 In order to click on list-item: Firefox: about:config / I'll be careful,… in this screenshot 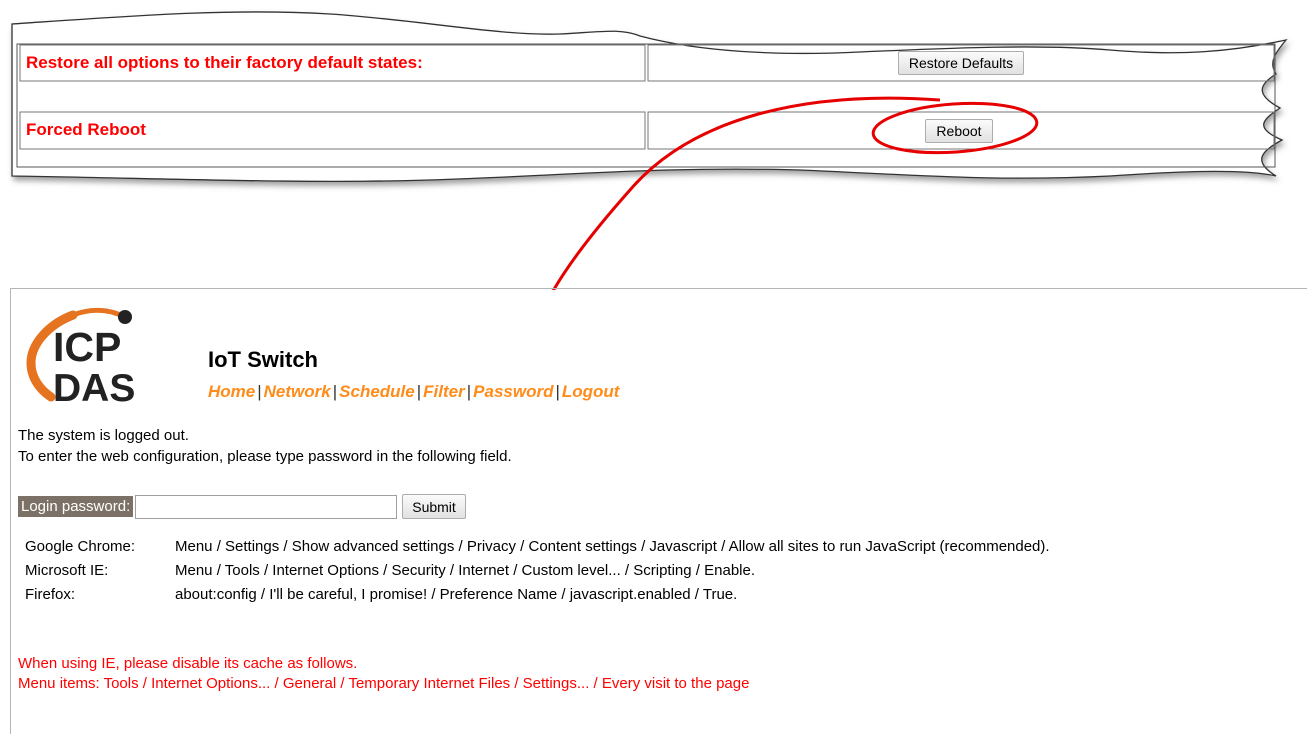, I will do `click(537, 594)`.